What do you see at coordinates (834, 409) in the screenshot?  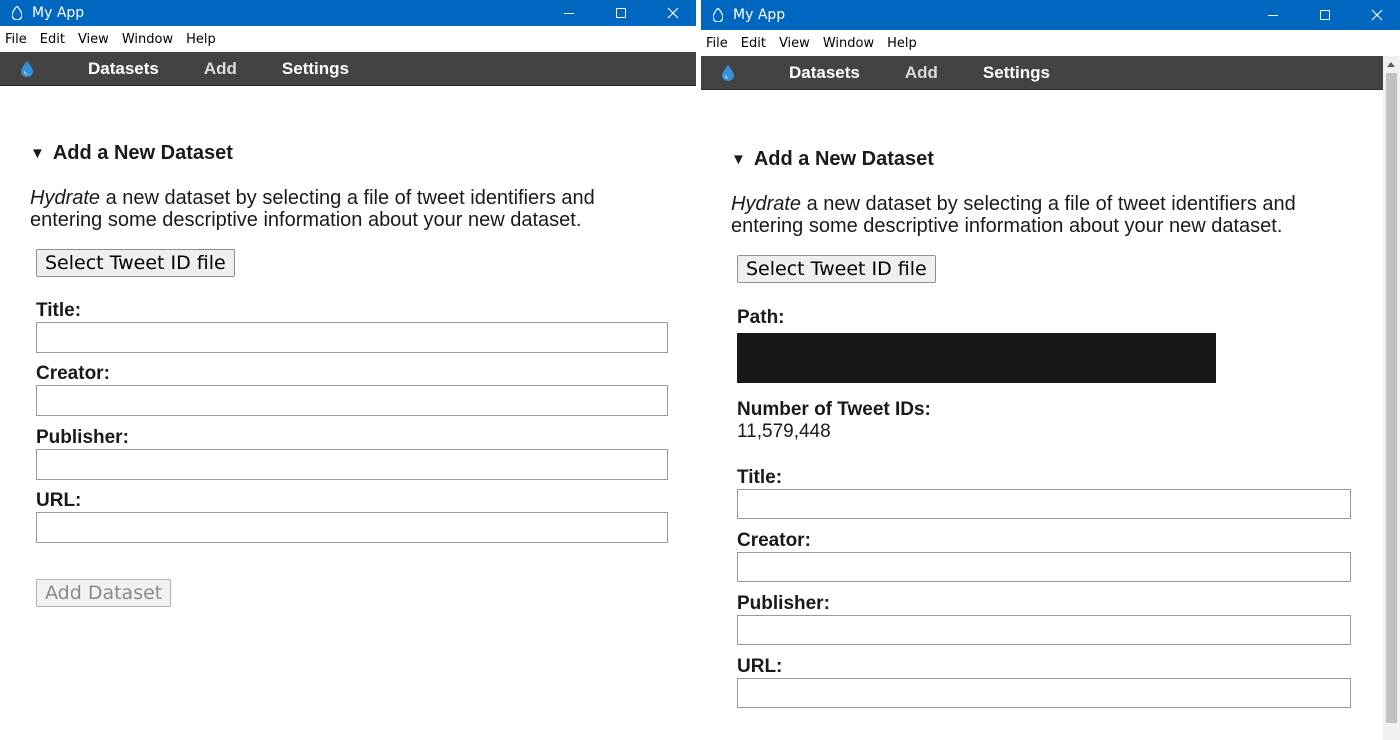 I see `tweet-count-label: Number of Tweet IDs:` at bounding box center [834, 409].